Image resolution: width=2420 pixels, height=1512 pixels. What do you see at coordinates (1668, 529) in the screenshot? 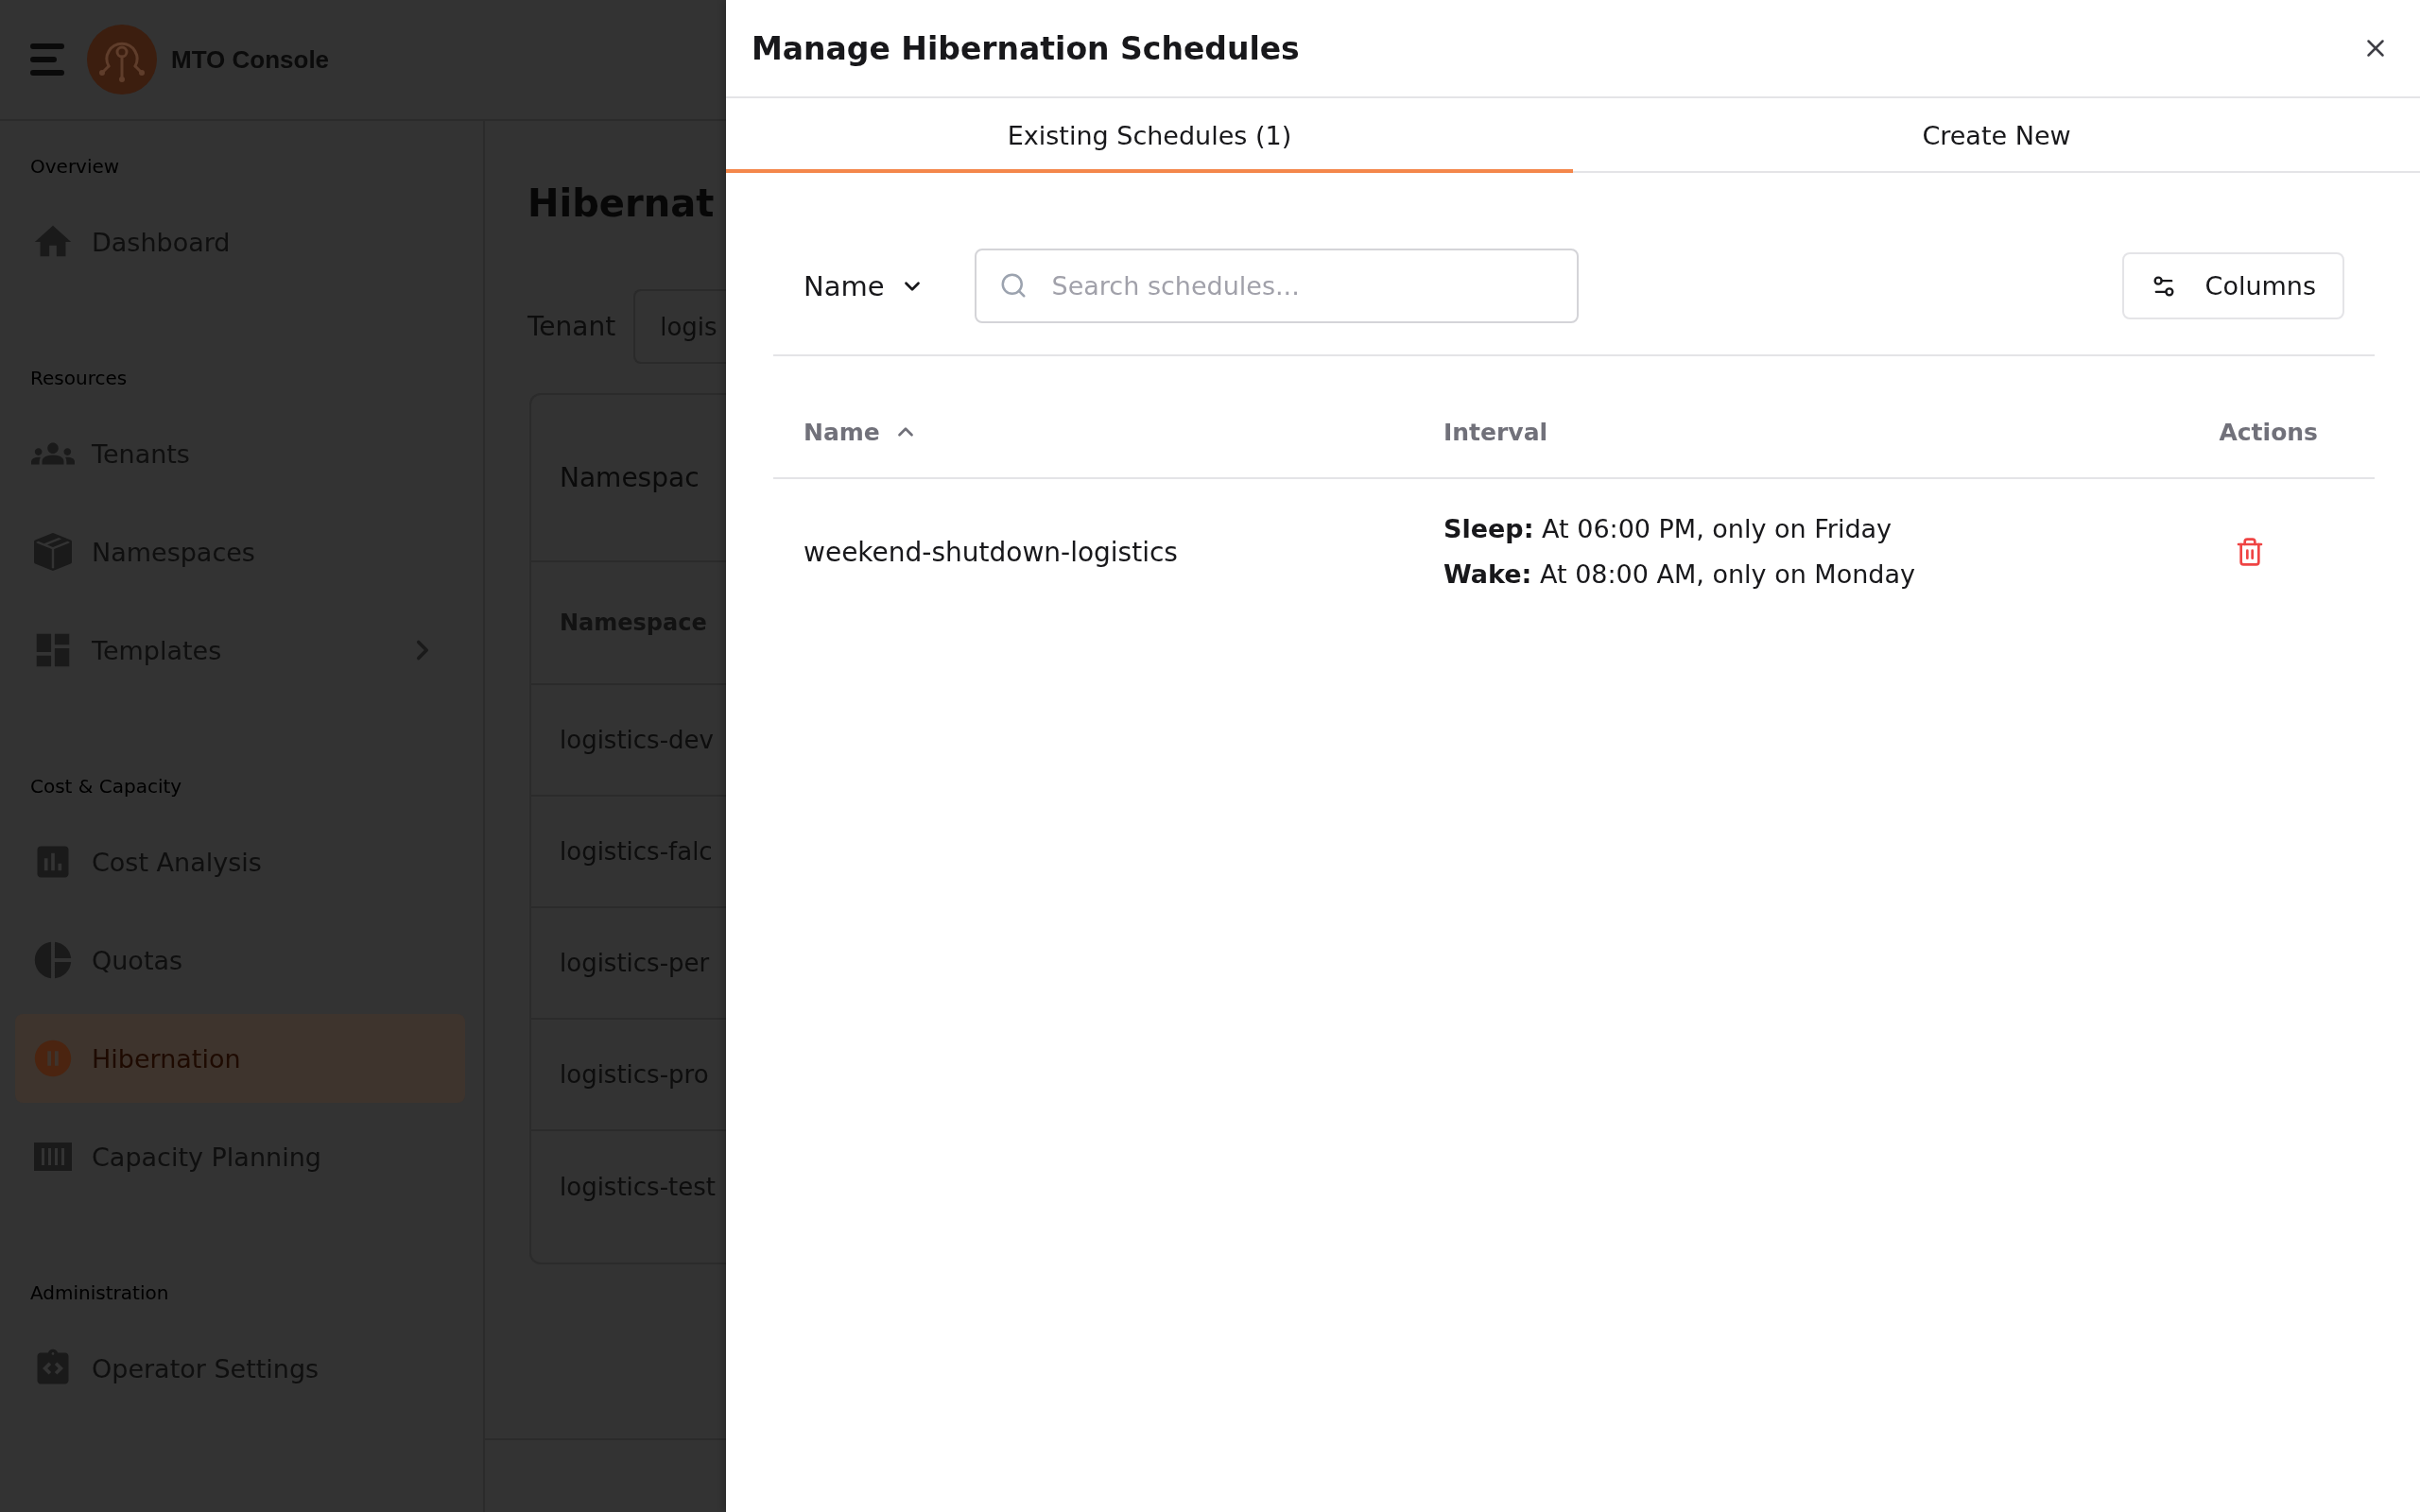
I see `interval-text: Sleep: At 06:00 PM, only on Friday` at bounding box center [1668, 529].